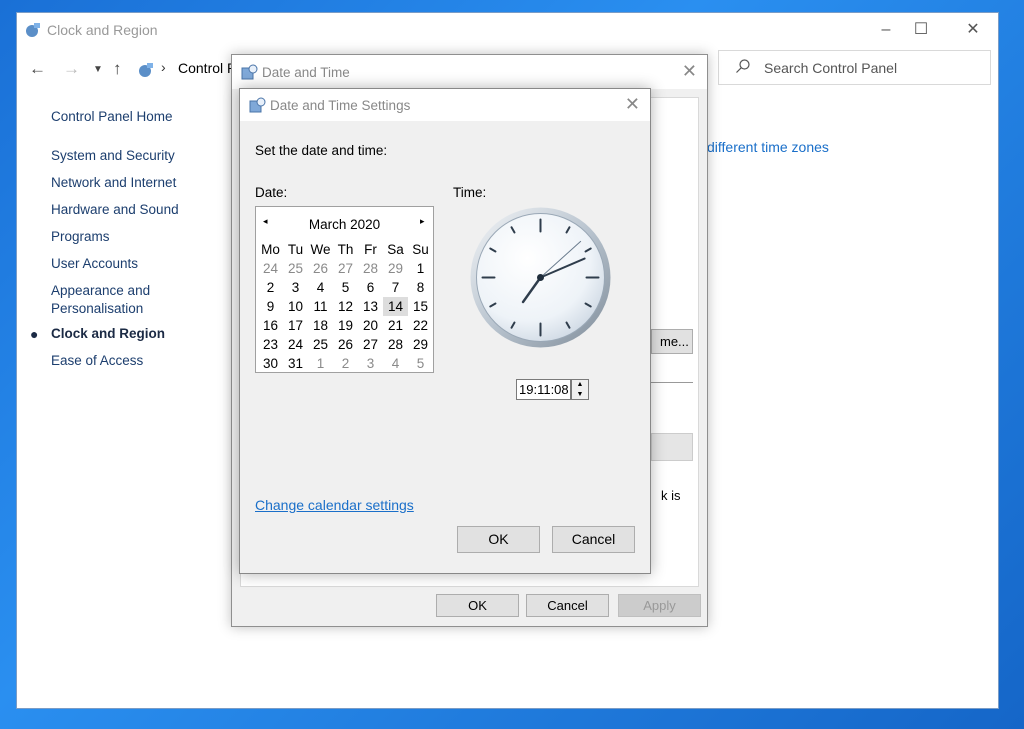 This screenshot has width=1024, height=729. Describe the element at coordinates (540, 277) in the screenshot. I see `analog-clock` at that location.